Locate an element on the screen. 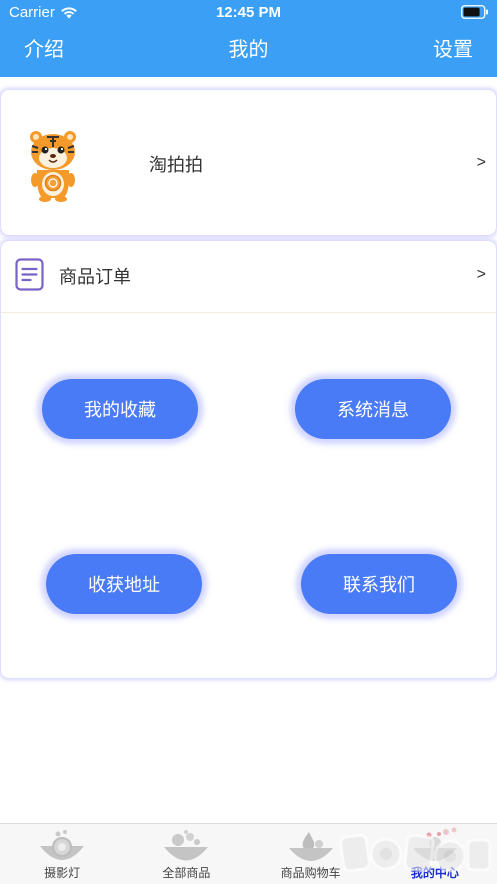  tab-lamp: 摄影灯 is located at coordinates (62, 854).